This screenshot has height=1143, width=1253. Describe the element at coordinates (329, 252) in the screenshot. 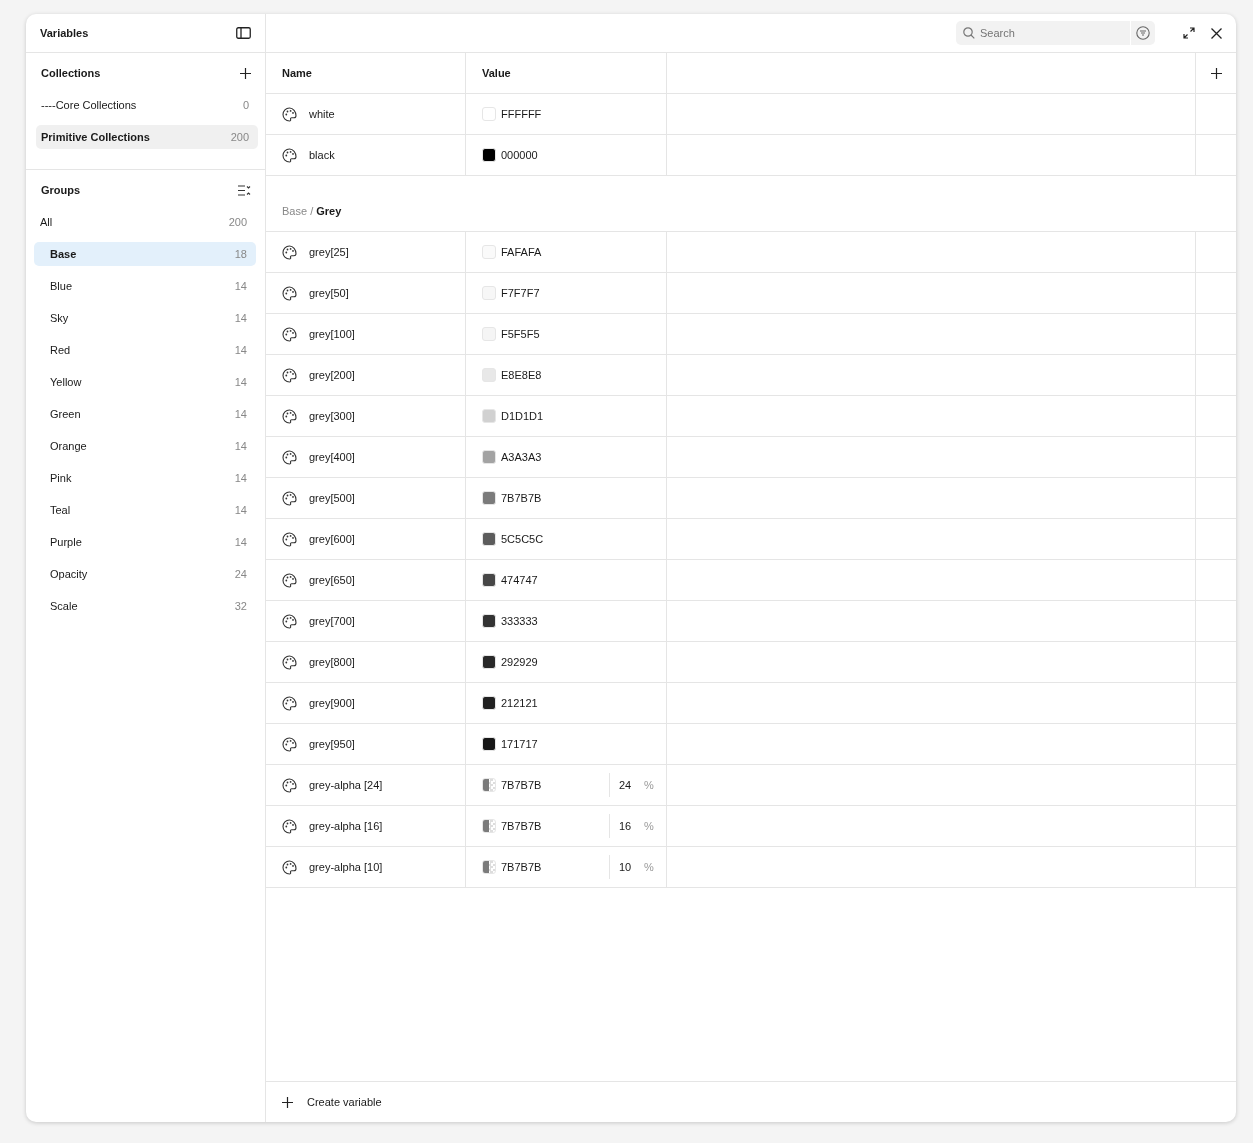

I see `variable-name: grey[25]` at that location.